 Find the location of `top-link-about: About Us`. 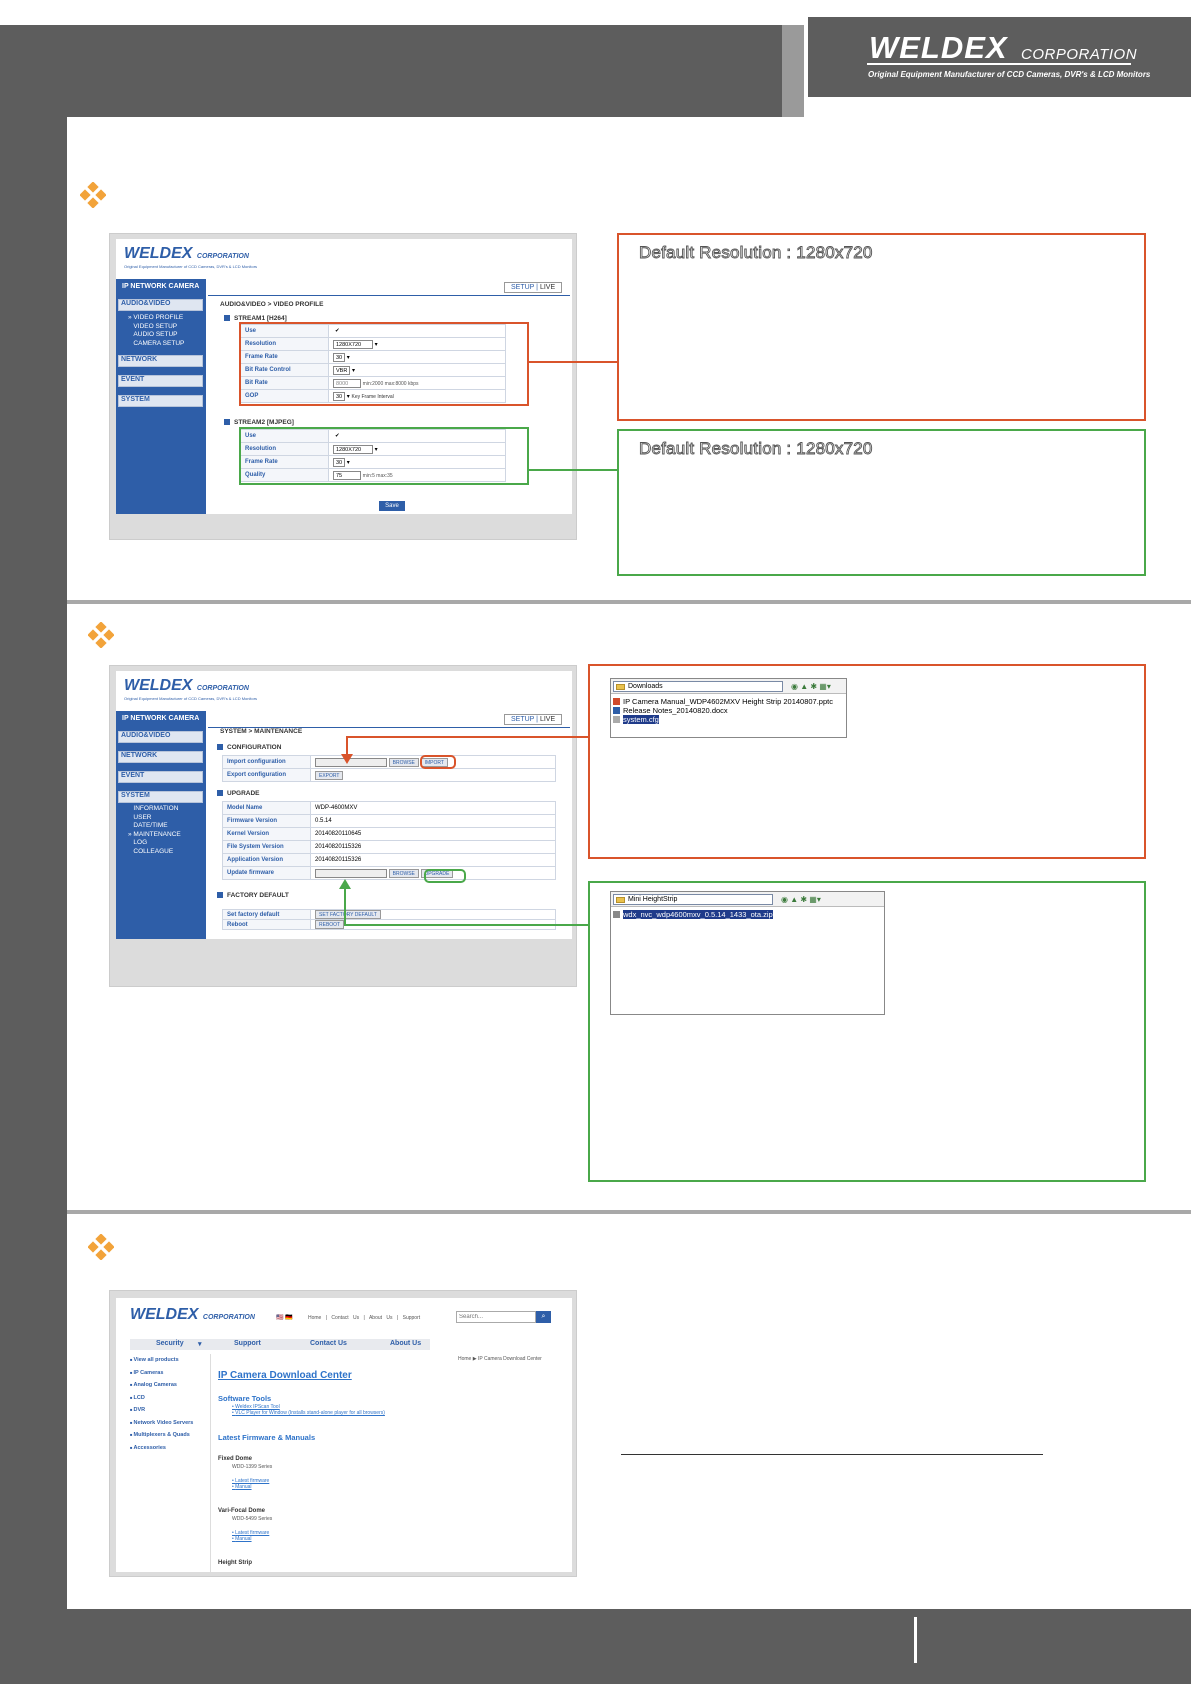

top-link-about: About Us is located at coordinates (381, 1318).